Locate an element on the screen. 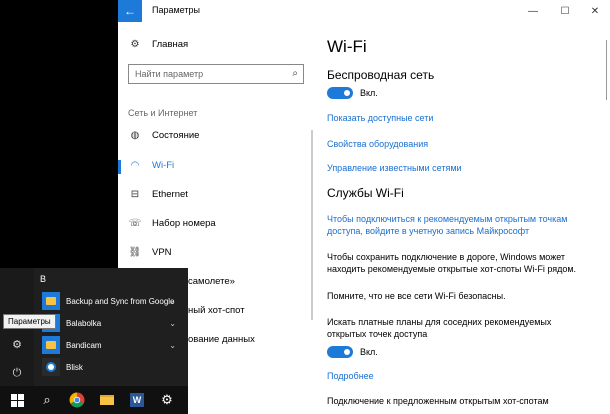  windows-logo-icon is located at coordinates (17, 400).